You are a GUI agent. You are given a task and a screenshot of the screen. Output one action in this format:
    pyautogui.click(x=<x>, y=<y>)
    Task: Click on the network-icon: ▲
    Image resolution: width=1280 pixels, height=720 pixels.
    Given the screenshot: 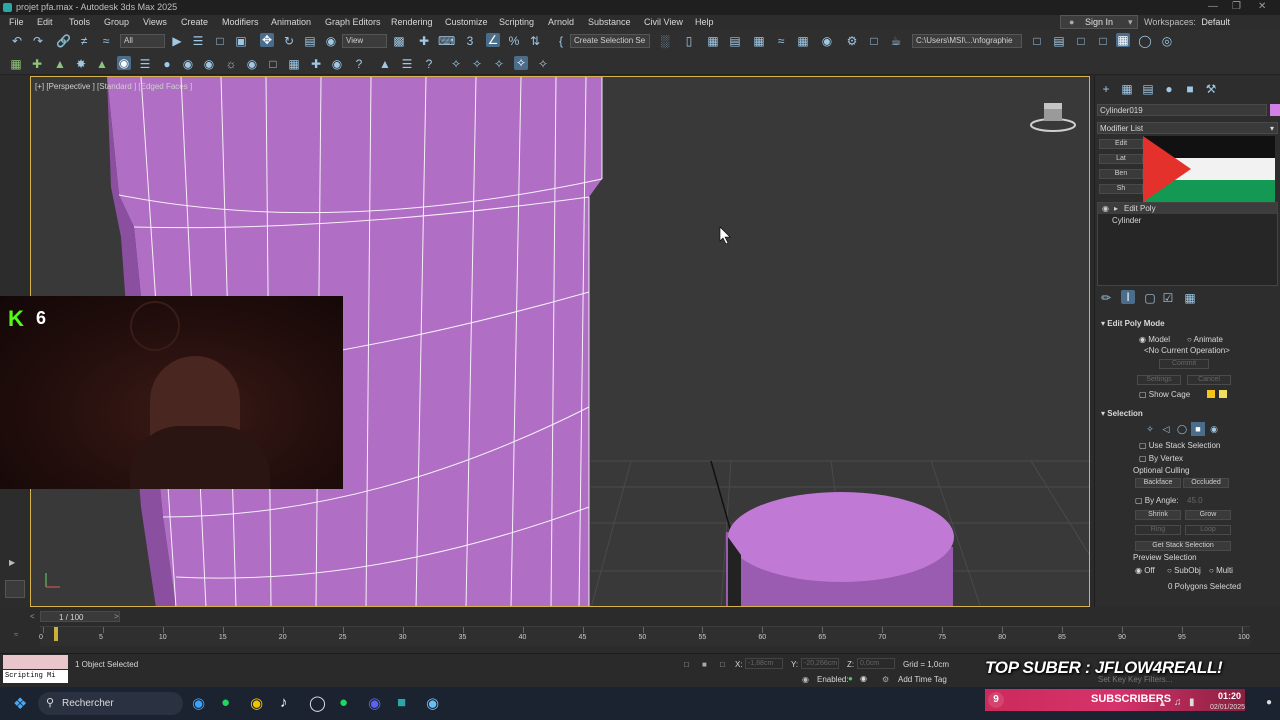 What is the action you would take?
    pyautogui.click(x=1162, y=703)
    